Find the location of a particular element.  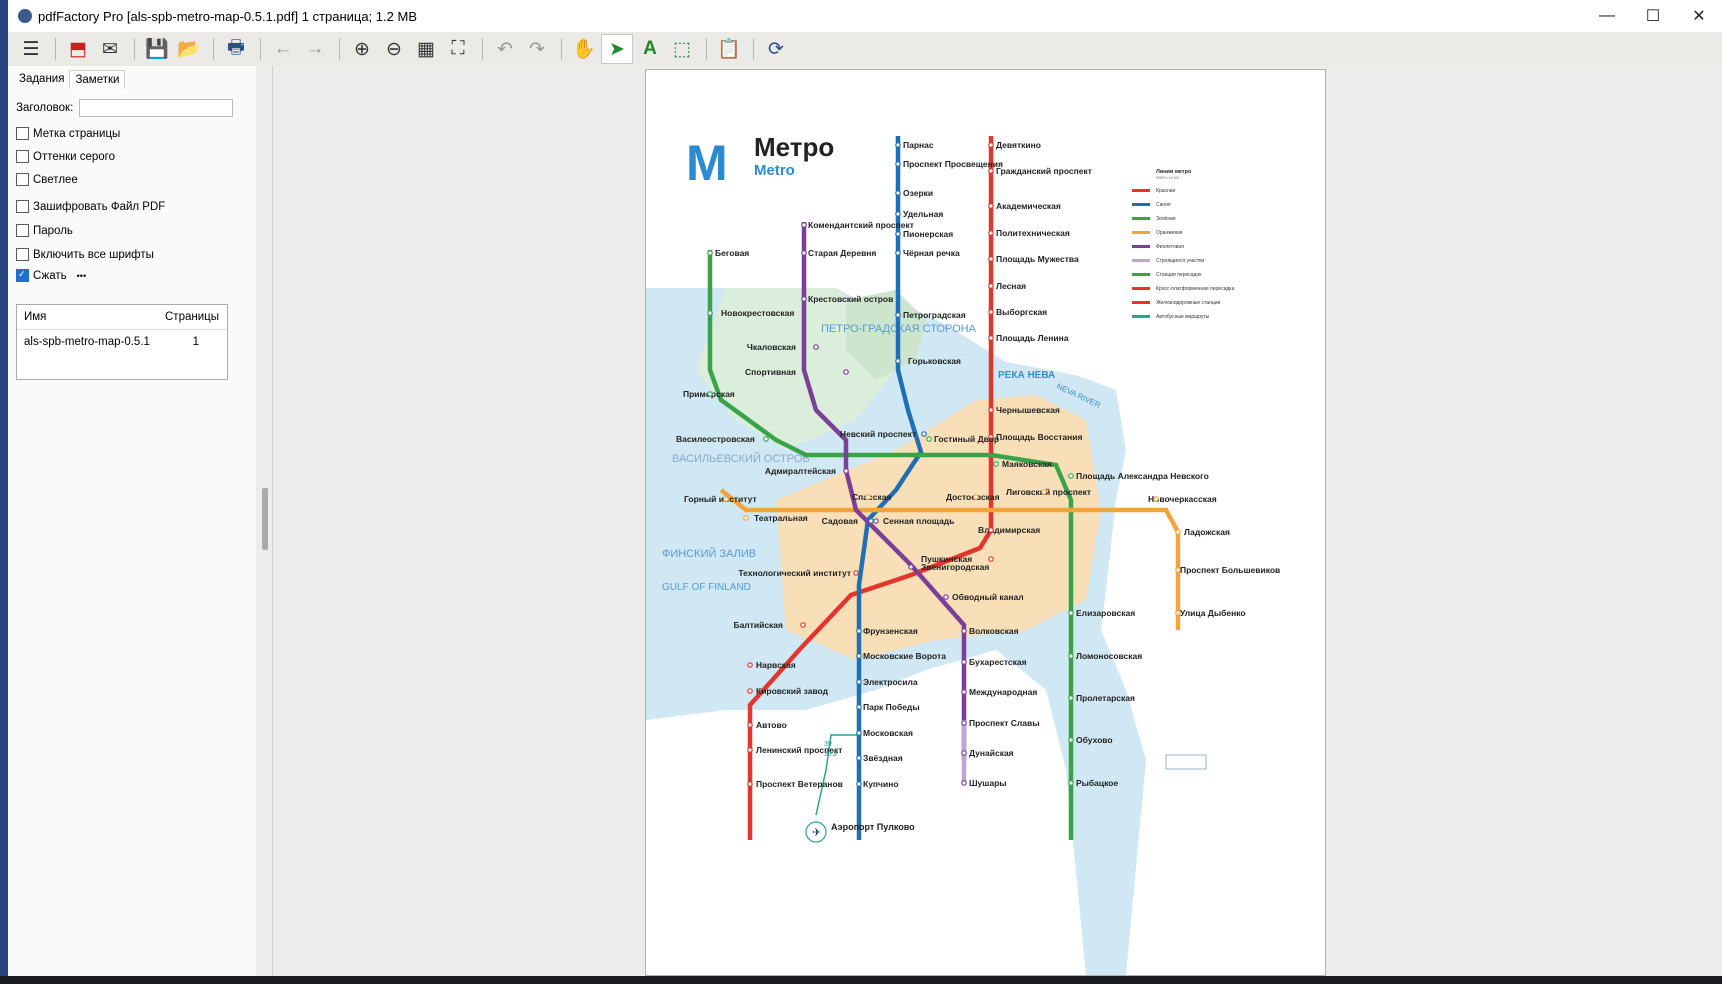

hand-tool-icon: ✋ is located at coordinates (584, 49).